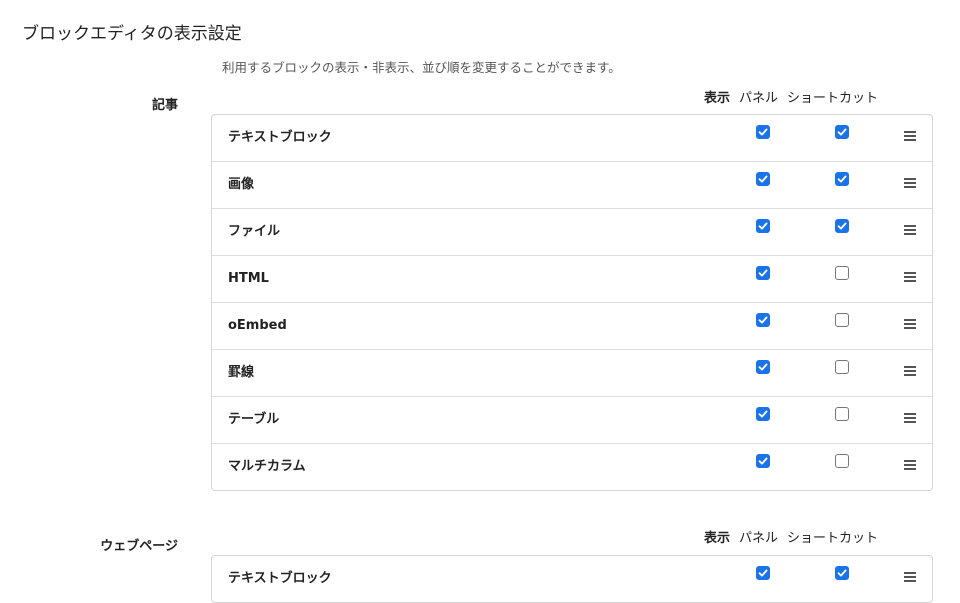 The image size is (960, 603). I want to click on block-name: ファイル, so click(254, 231).